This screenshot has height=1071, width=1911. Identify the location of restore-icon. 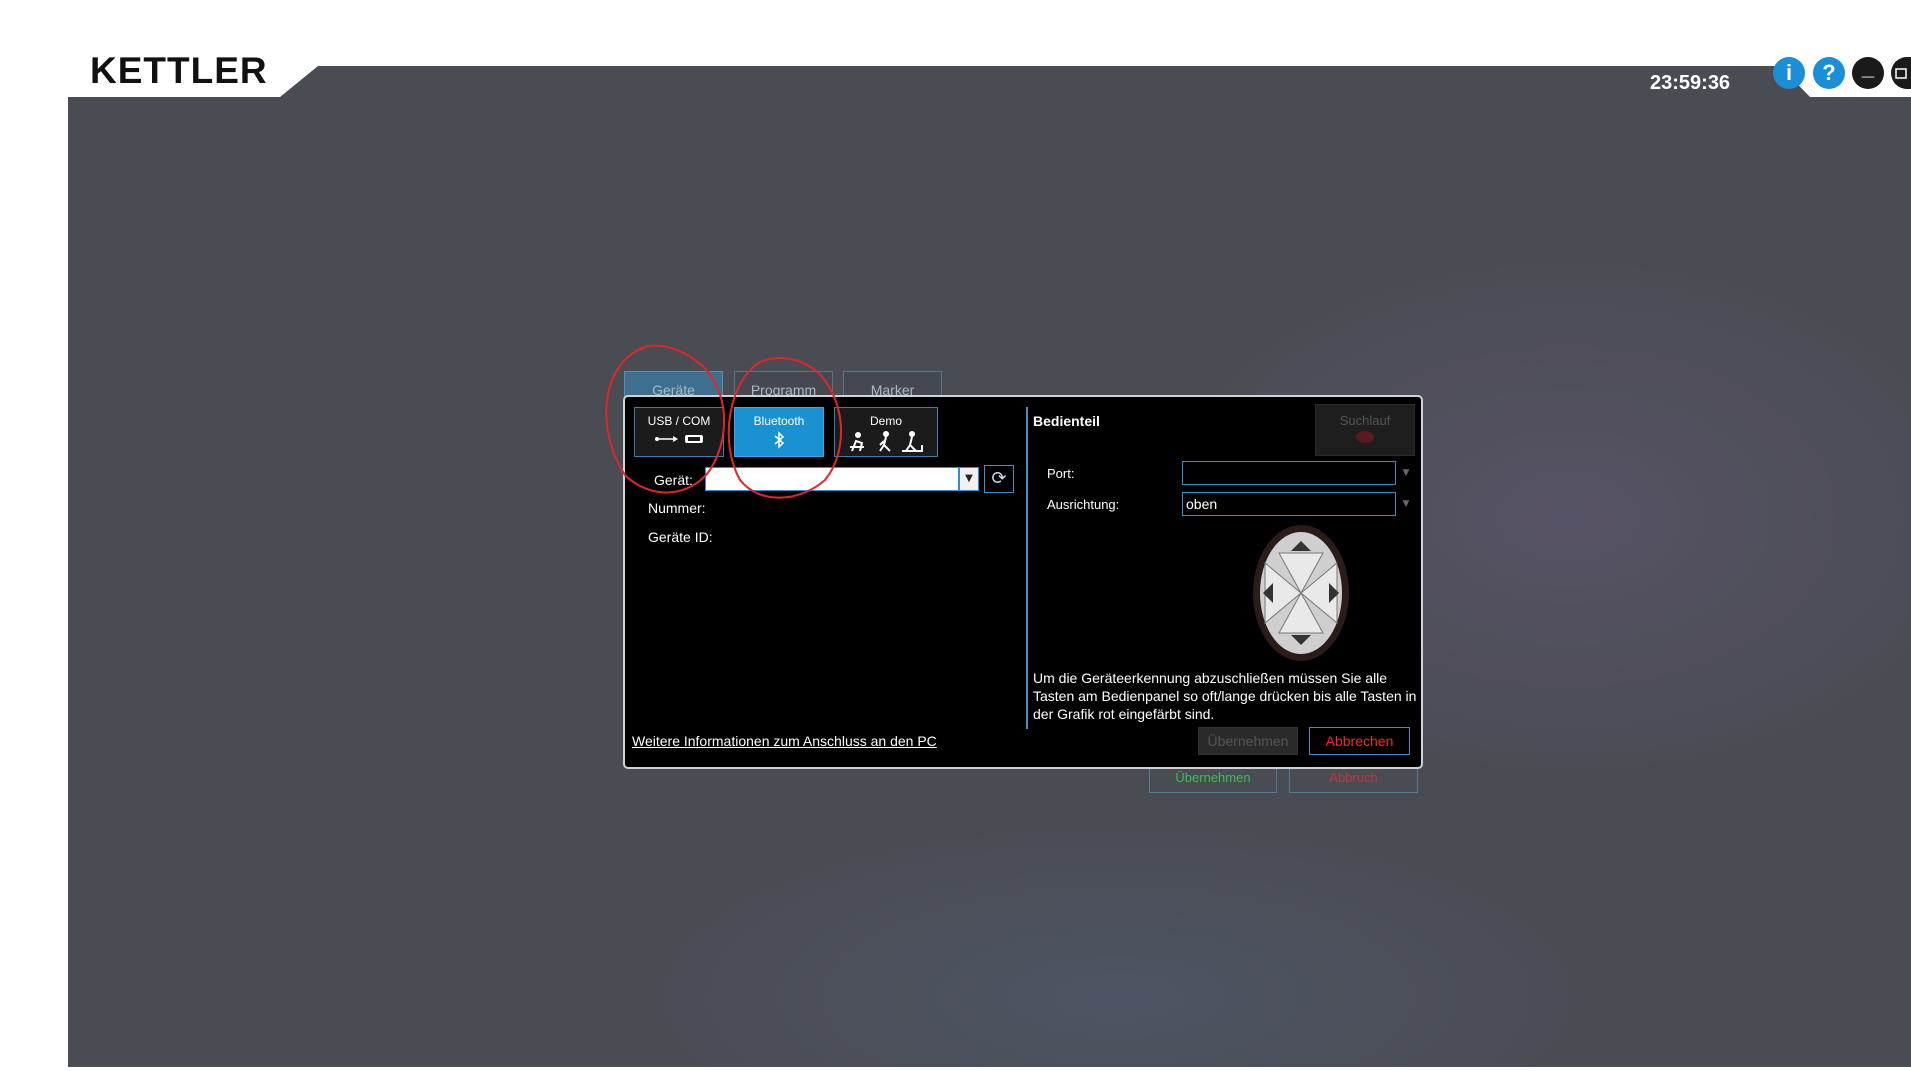
(1901, 73).